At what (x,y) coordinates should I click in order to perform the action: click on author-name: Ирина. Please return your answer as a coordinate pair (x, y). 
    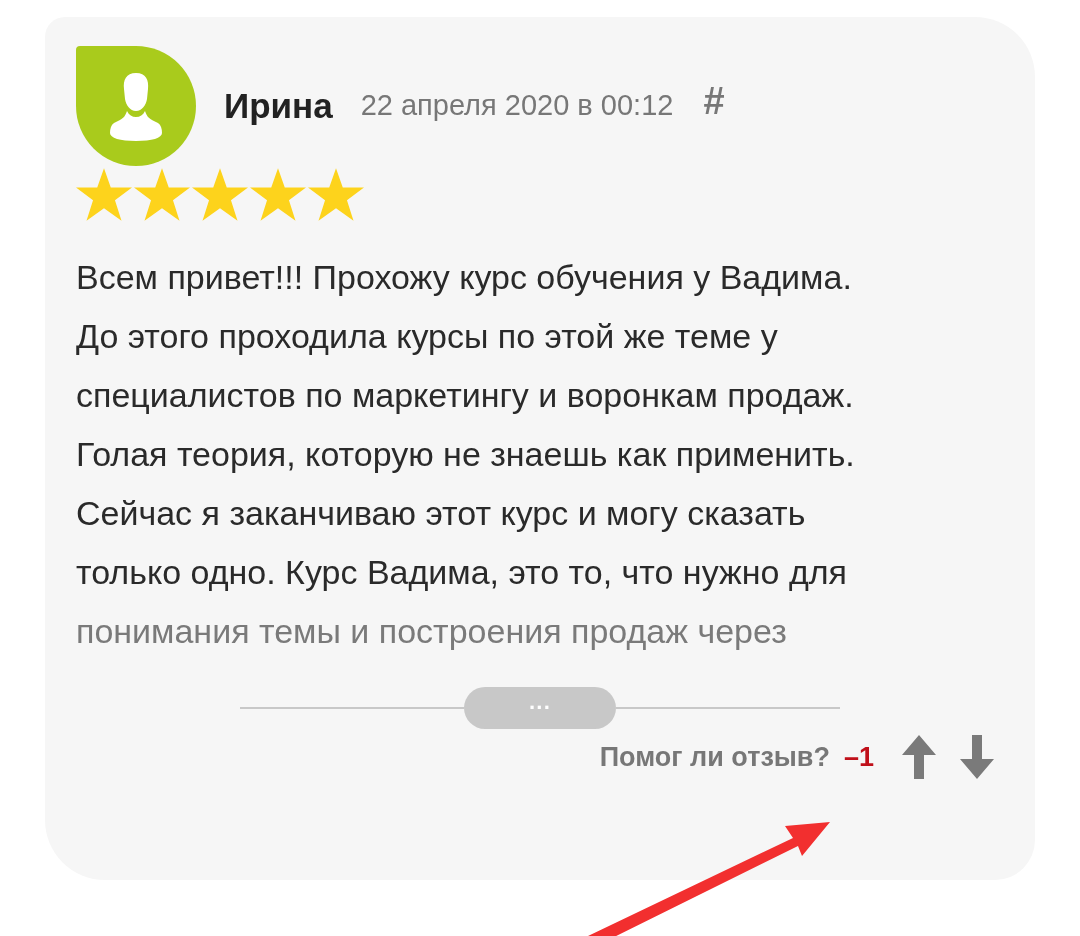
    Looking at the image, I should click on (278, 105).